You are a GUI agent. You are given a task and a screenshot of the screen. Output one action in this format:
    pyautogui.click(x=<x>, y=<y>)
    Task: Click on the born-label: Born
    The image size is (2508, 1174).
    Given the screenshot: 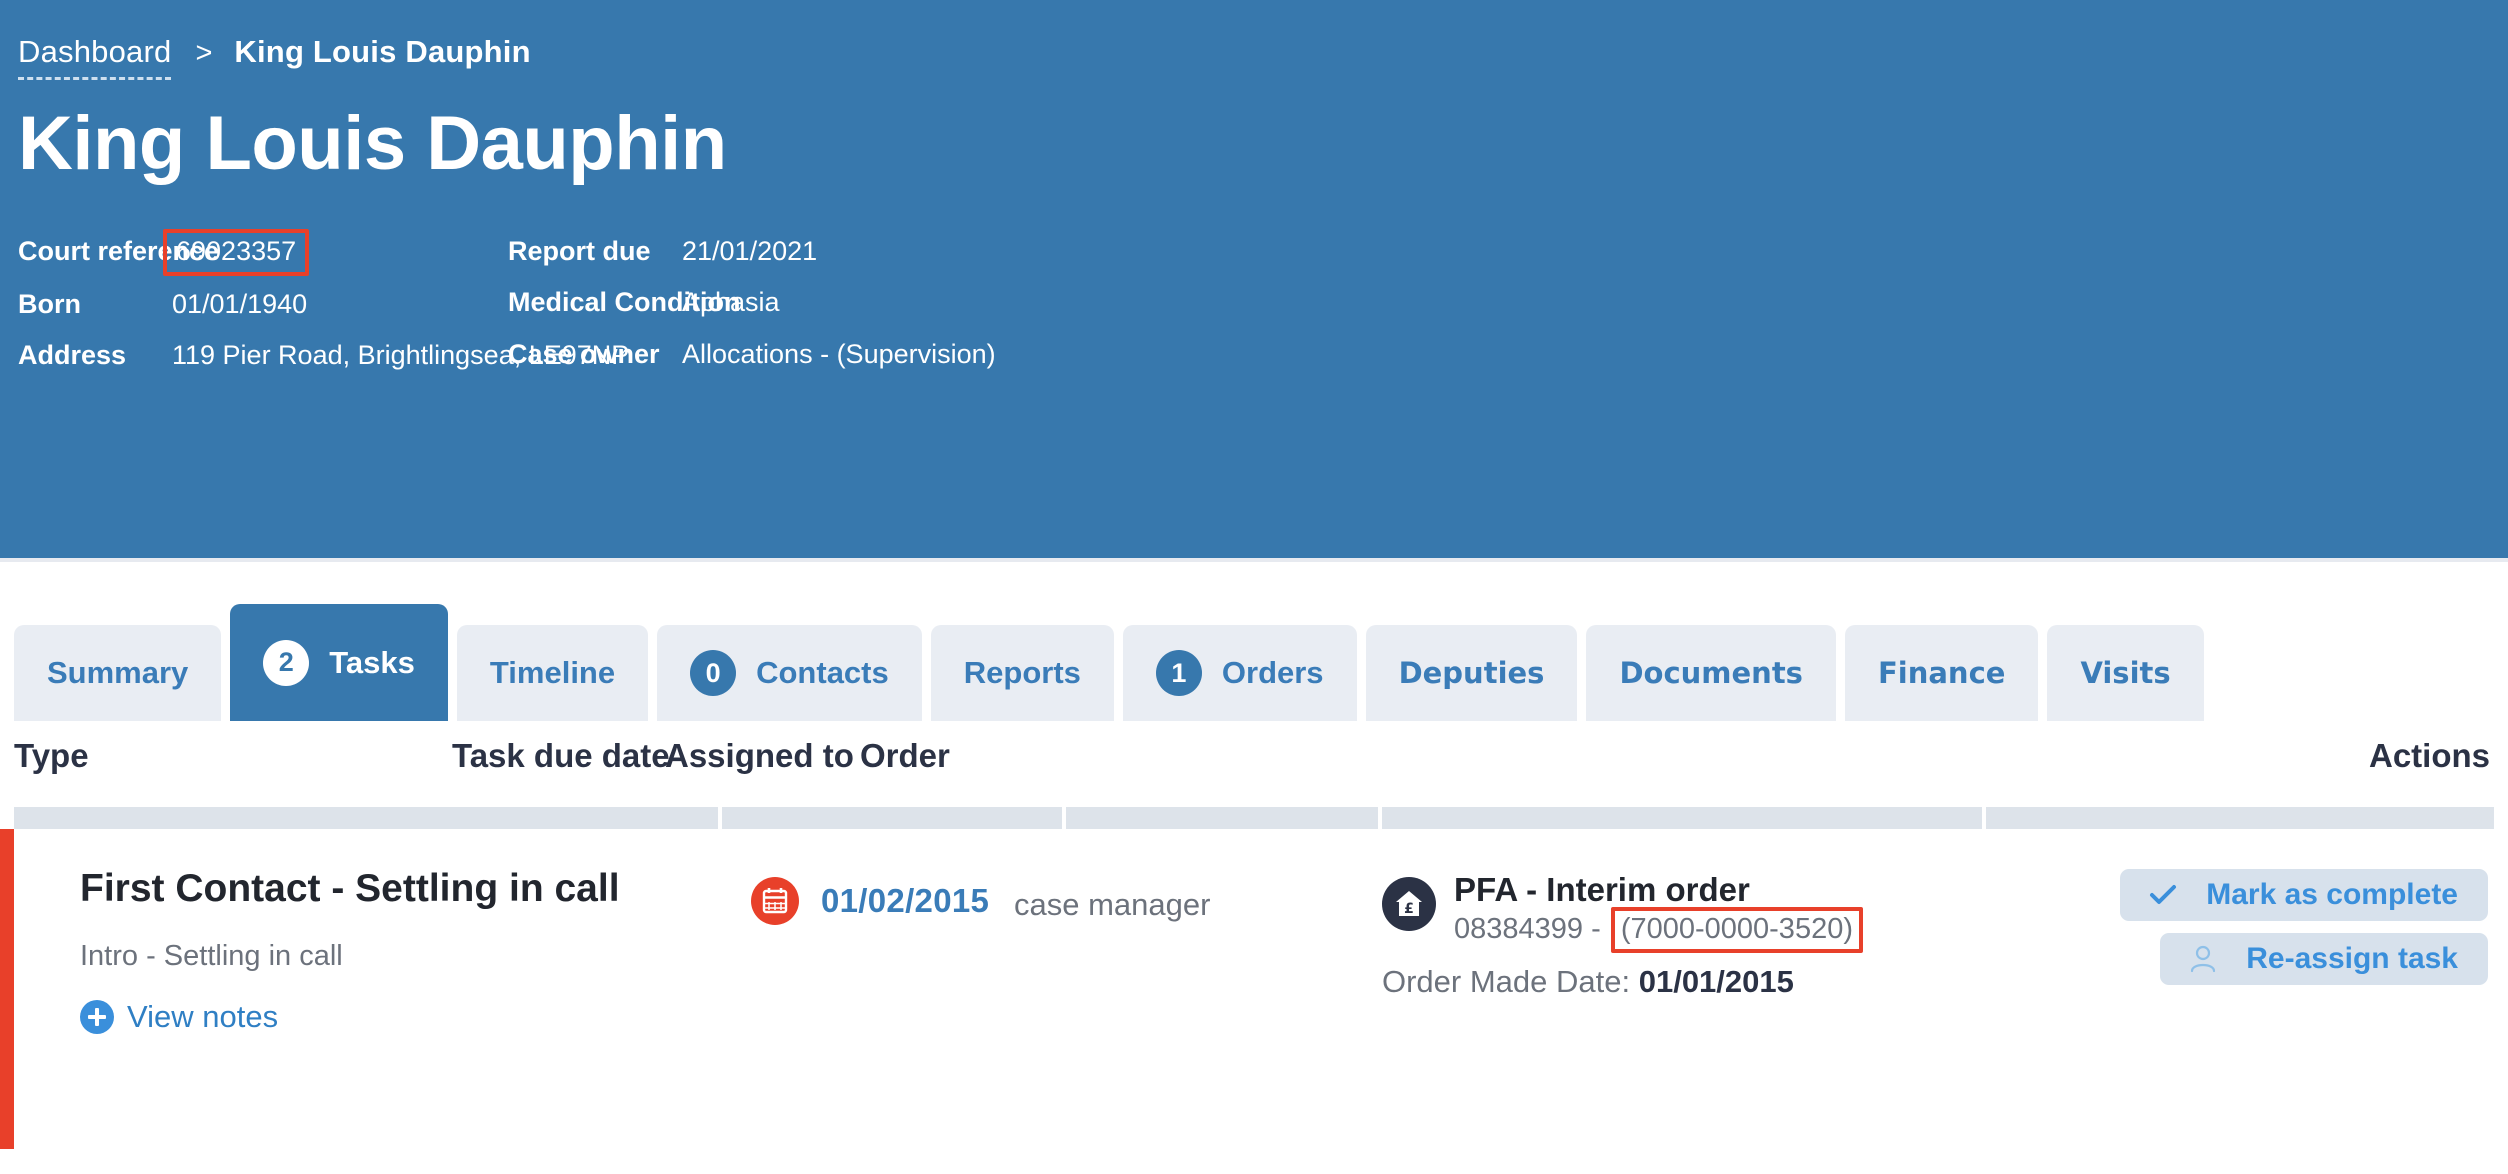 What is the action you would take?
    pyautogui.click(x=49, y=303)
    